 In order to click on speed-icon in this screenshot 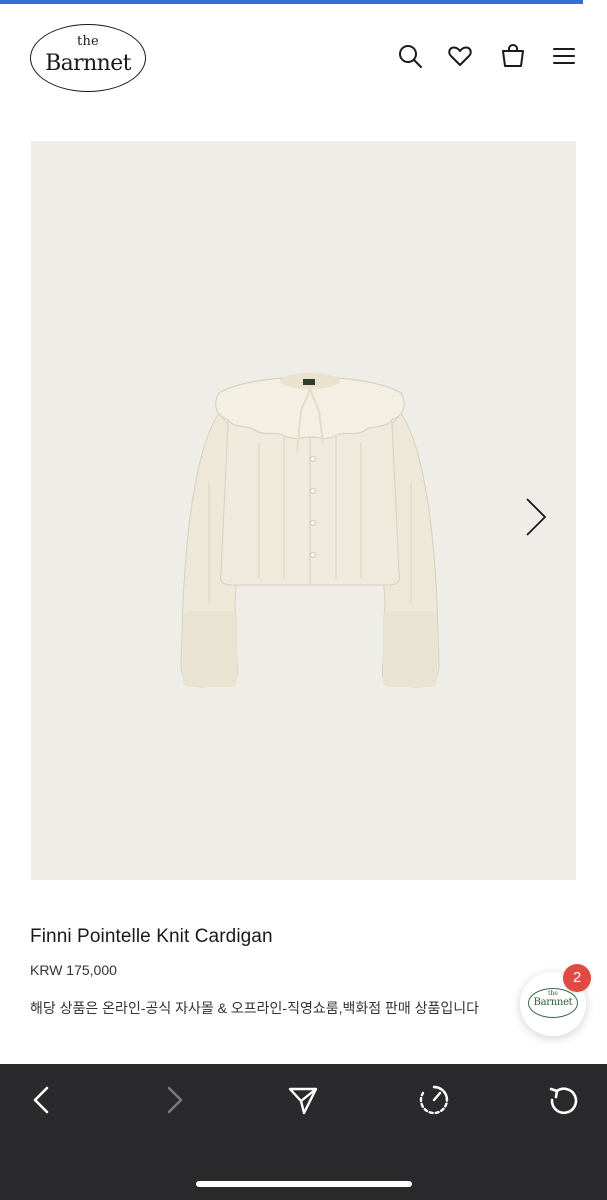, I will do `click(434, 1100)`.